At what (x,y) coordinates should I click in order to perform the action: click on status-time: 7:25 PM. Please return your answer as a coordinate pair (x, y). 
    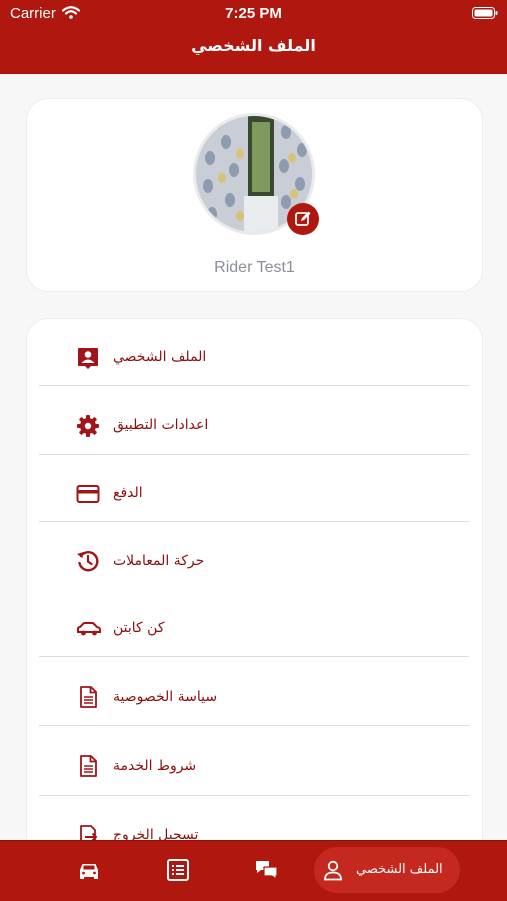
    Looking at the image, I should click on (253, 13).